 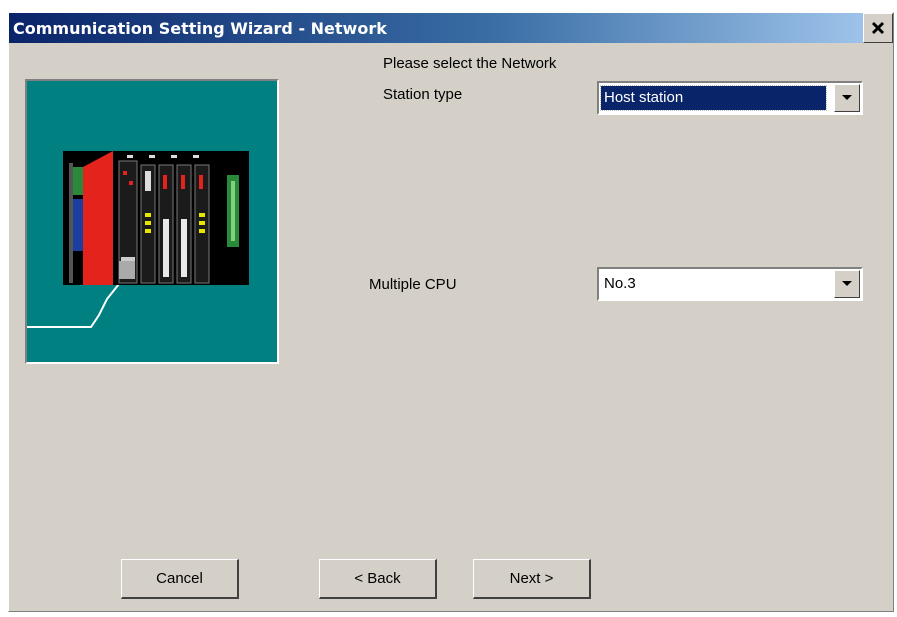 I want to click on station-type-dropdown-button, so click(x=847, y=98).